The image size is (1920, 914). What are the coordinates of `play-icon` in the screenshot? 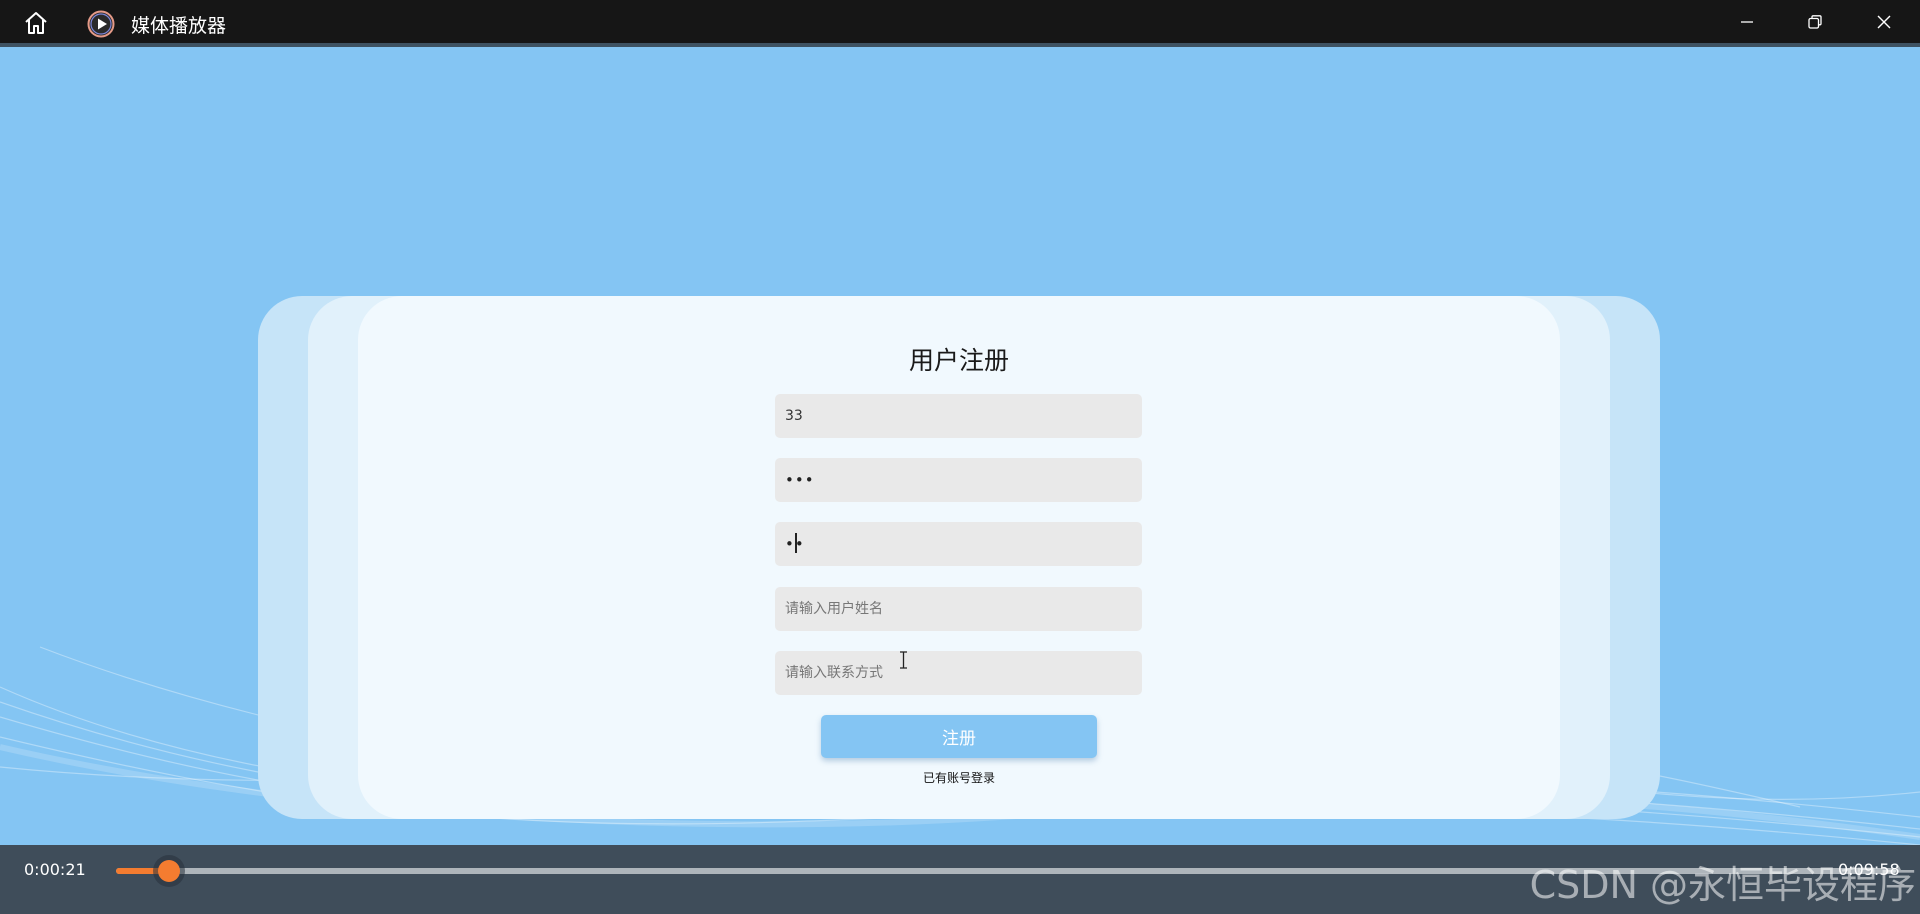 It's located at (101, 24).